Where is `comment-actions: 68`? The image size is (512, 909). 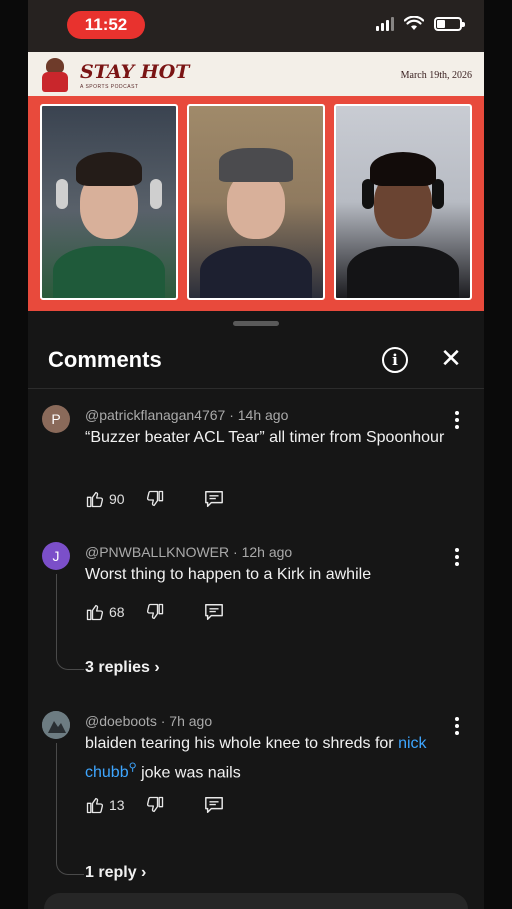
comment-actions: 68 is located at coordinates (155, 612).